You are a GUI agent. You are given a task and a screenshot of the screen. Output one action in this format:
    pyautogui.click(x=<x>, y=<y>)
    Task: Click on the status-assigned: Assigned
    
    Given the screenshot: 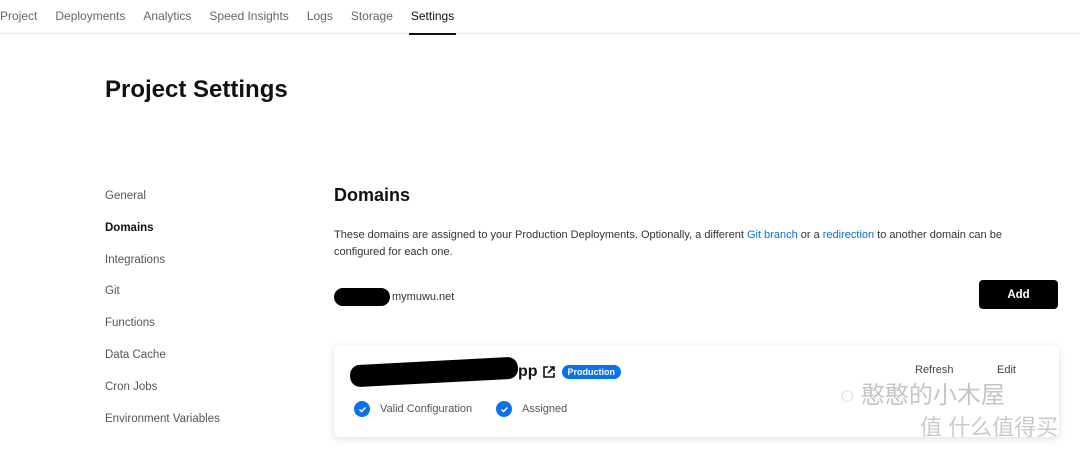 What is the action you would take?
    pyautogui.click(x=531, y=409)
    